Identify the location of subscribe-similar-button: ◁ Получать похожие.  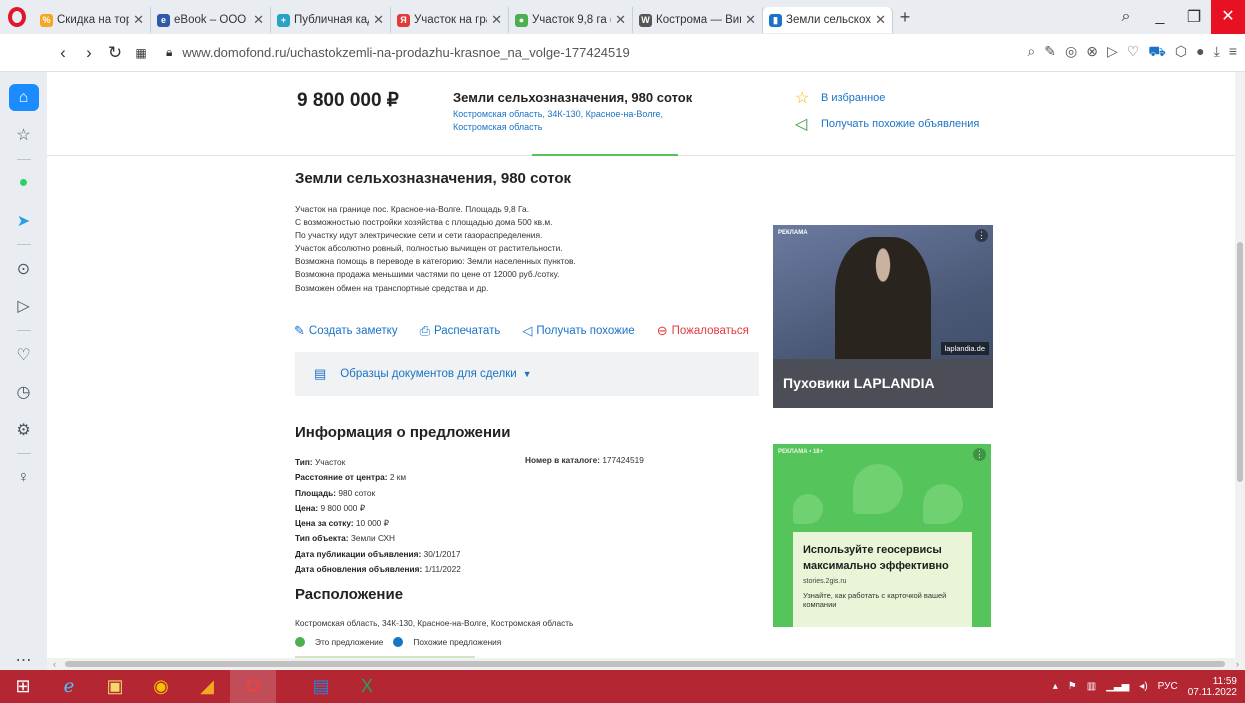
(578, 331).